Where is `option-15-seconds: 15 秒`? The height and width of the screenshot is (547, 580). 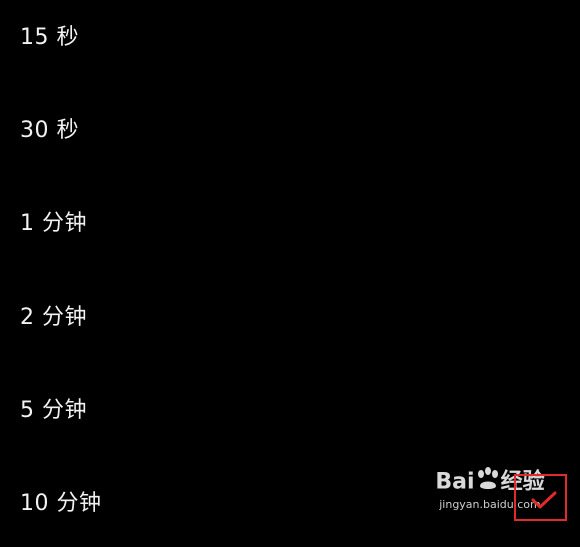
option-15-seconds: 15 秒 is located at coordinates (290, 40).